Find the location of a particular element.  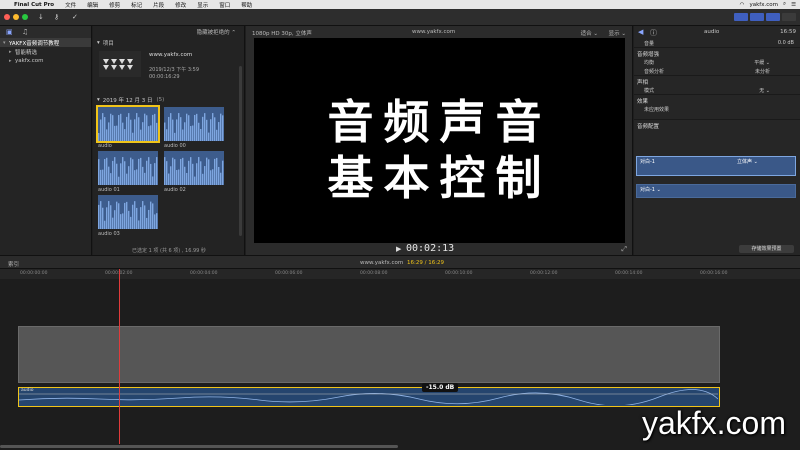

menu-list-icon: ☰ is located at coordinates (793, 5).